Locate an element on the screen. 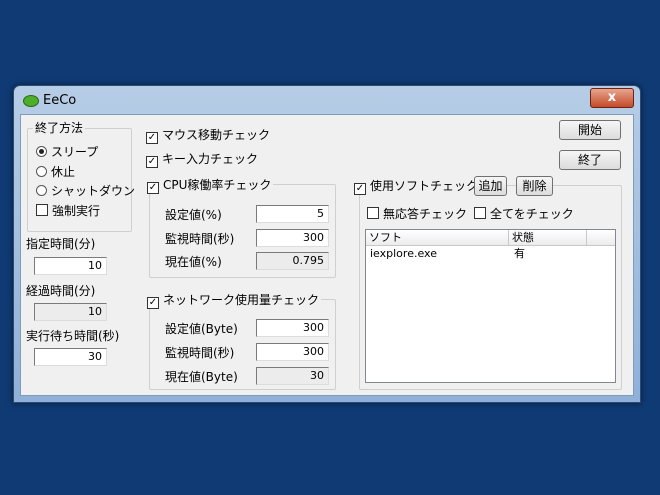 The height and width of the screenshot is (495, 660). network-current-field: 30 is located at coordinates (292, 376).